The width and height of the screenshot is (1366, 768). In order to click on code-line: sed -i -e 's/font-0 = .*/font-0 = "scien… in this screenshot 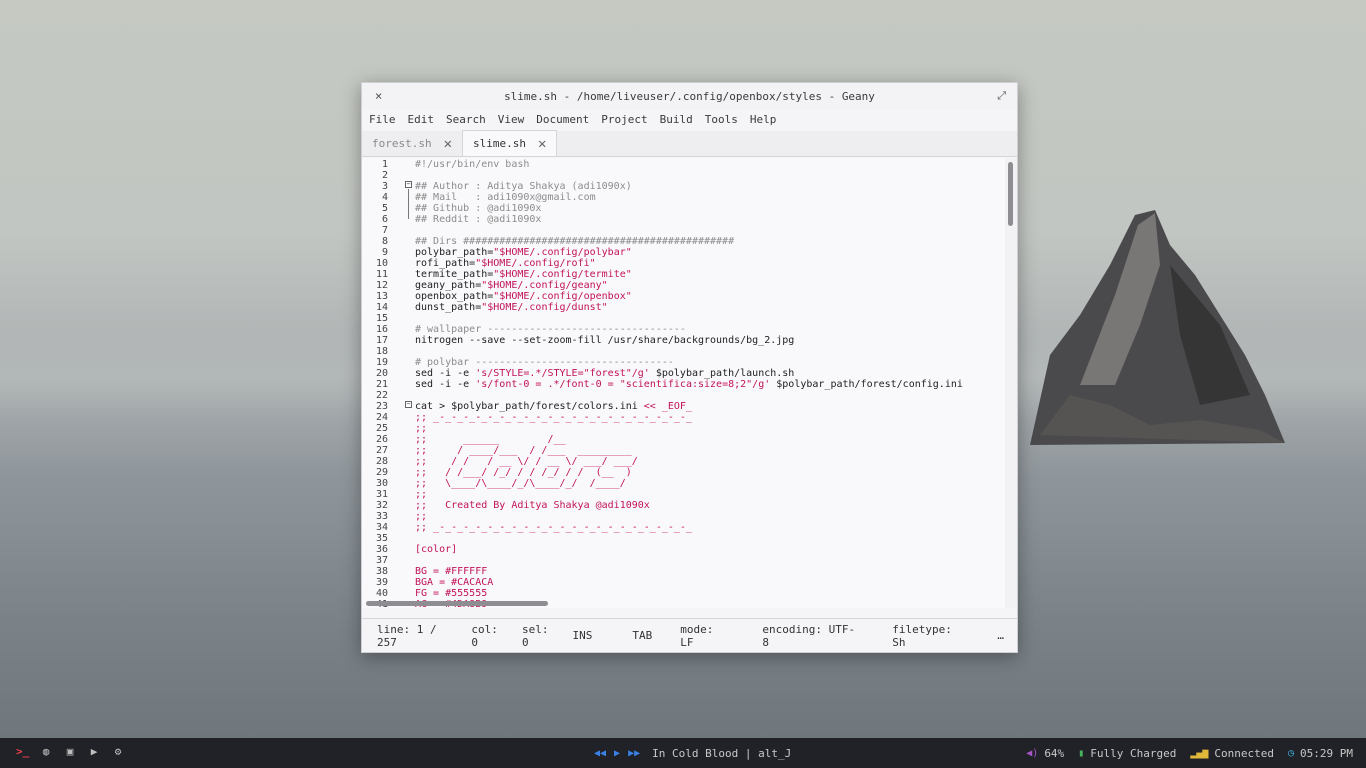, I will do `click(689, 384)`.